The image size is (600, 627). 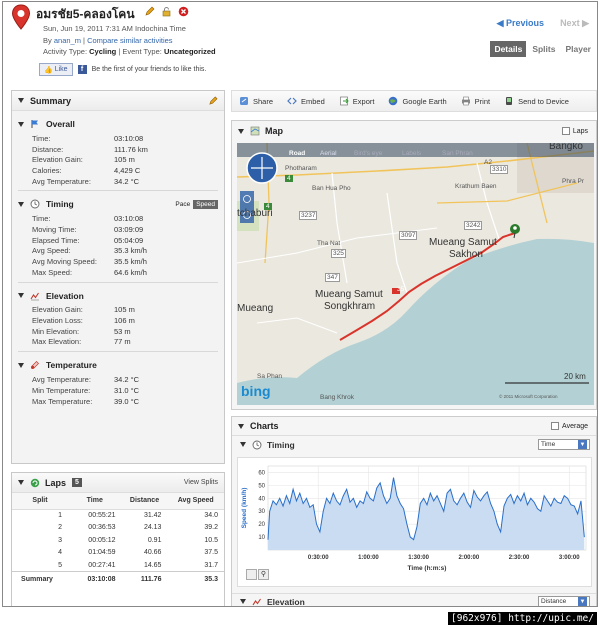 I want to click on tab-splits: Splits, so click(x=543, y=49).